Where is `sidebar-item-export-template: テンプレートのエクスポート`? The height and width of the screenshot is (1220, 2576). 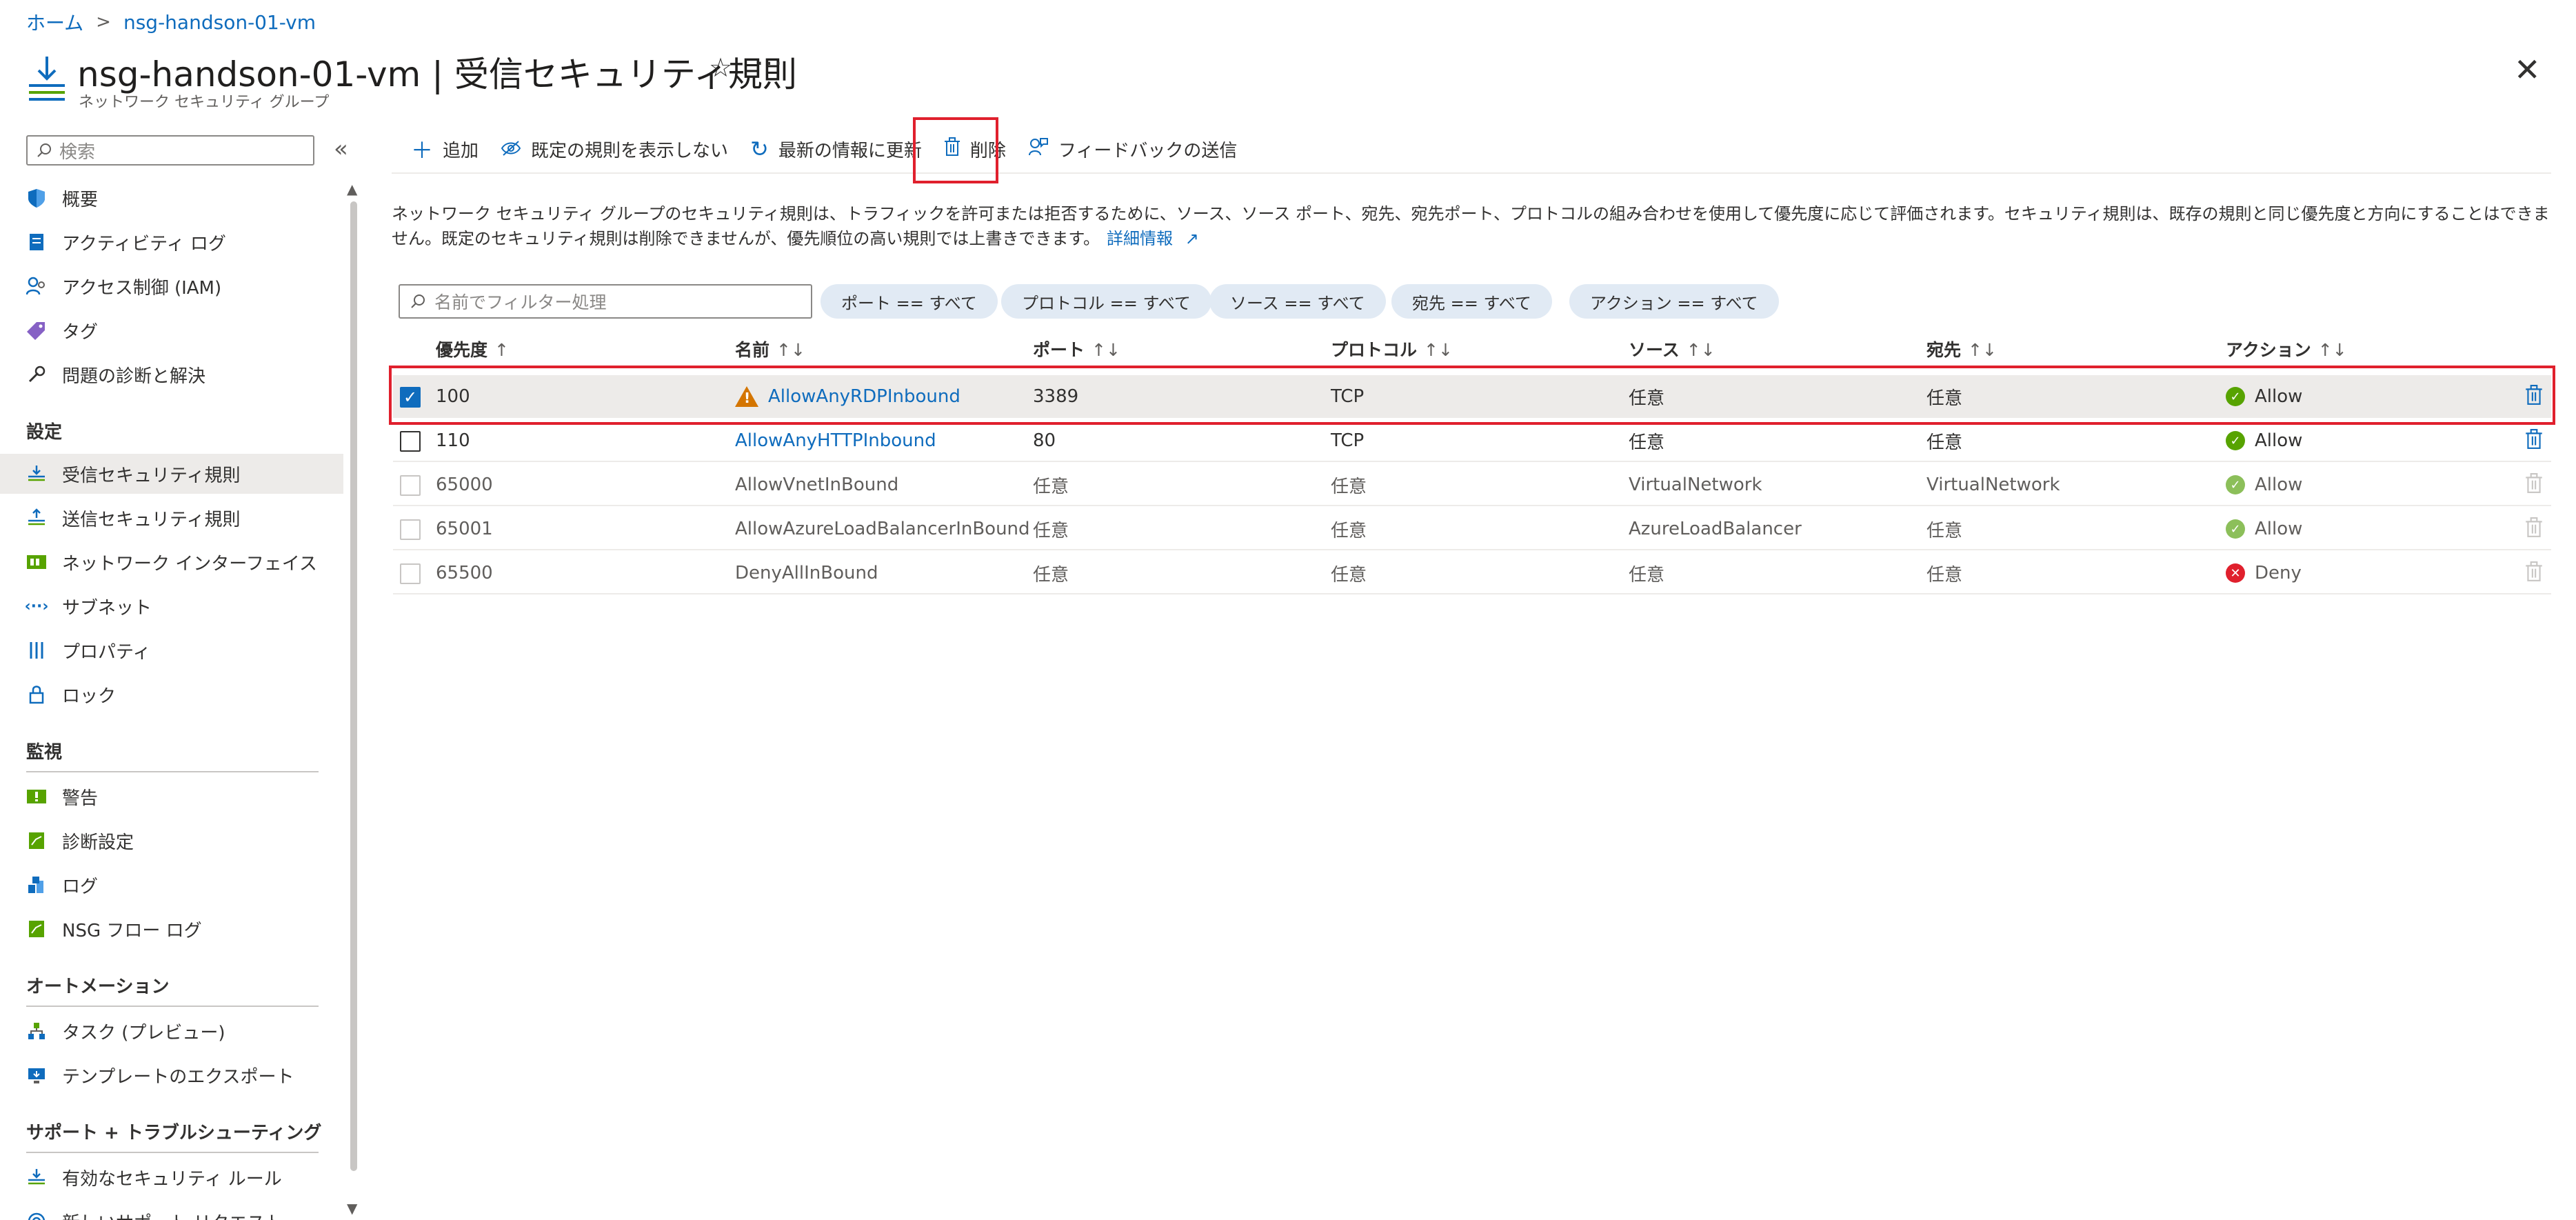 sidebar-item-export-template: テンプレートのエクスポート is located at coordinates (160, 1075).